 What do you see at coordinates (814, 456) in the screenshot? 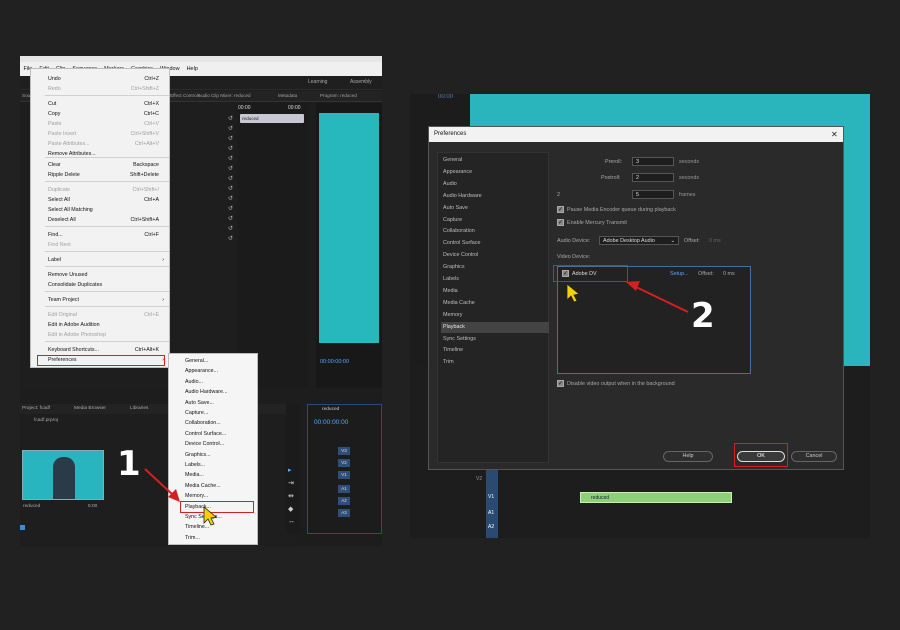
I see `cancel-button: Cancel` at bounding box center [814, 456].